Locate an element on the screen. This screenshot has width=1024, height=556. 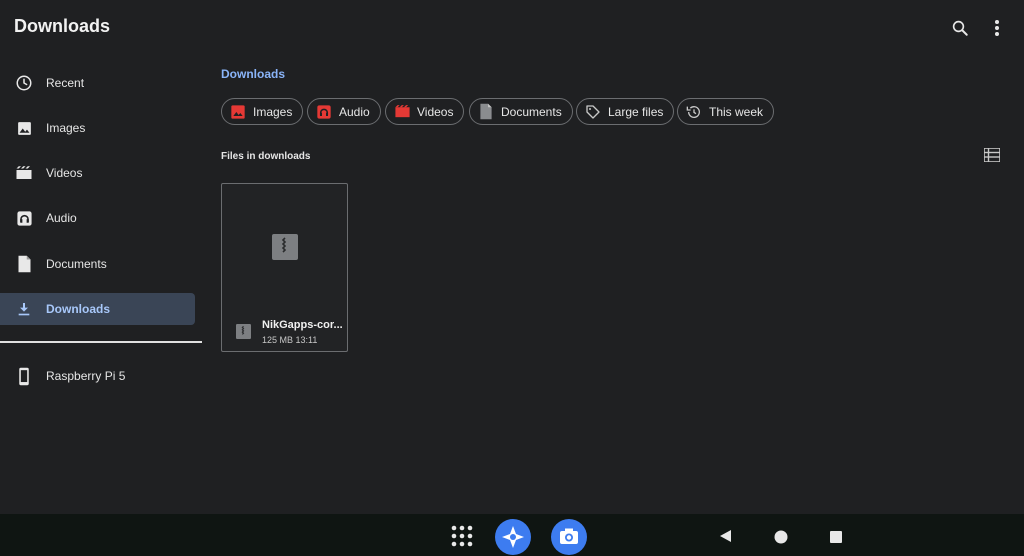
sidebar-item-images: Images is located at coordinates (97, 128).